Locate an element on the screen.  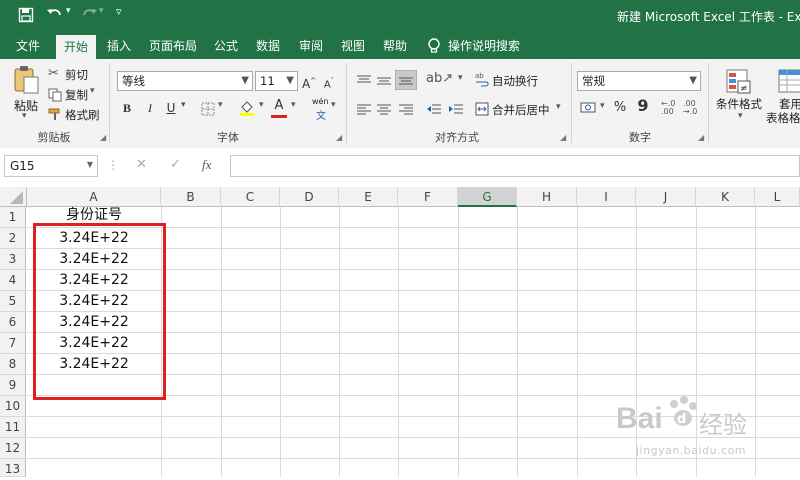
customize-icon: ▿ is located at coordinates (119, 11).